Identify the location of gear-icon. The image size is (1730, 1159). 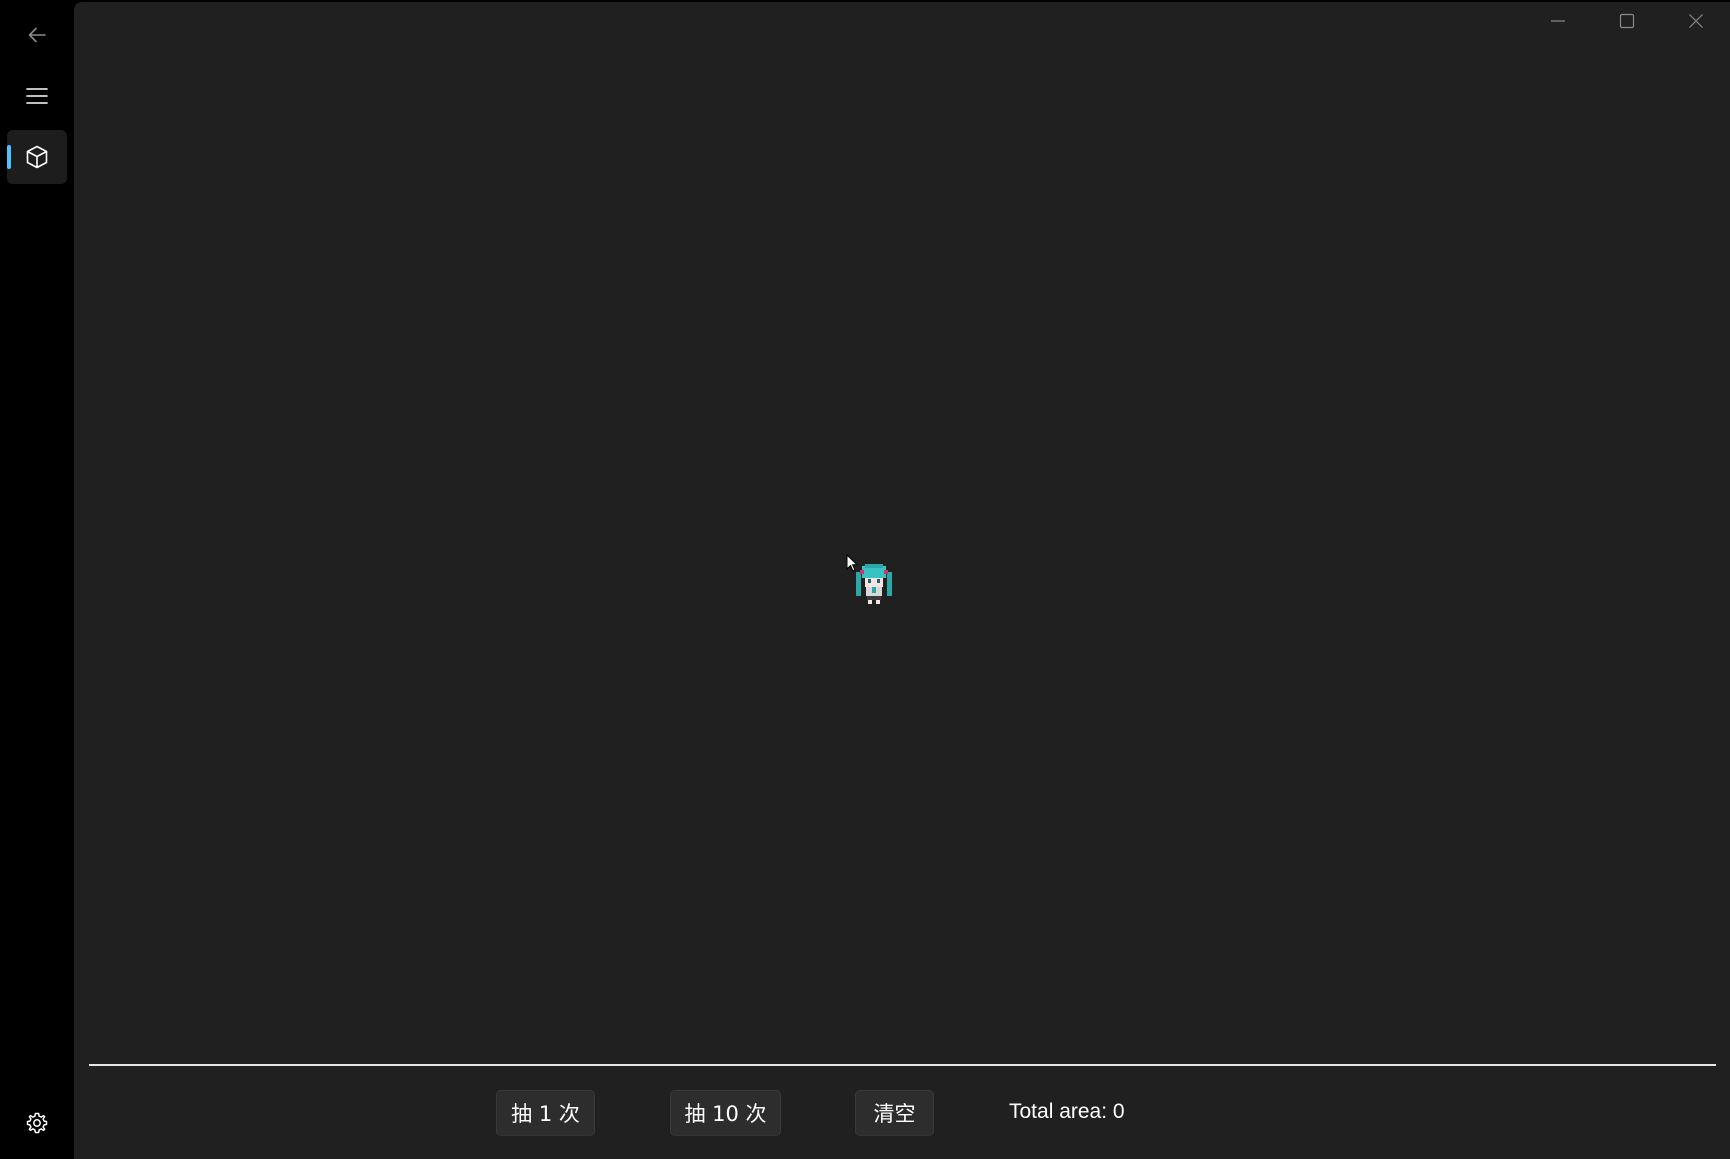
(37, 1123).